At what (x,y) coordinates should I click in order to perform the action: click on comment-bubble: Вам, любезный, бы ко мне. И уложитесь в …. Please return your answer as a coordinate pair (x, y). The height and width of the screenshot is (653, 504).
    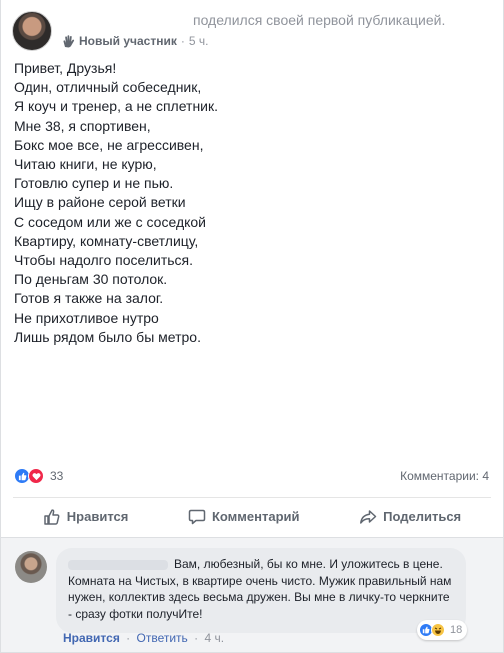
    Looking at the image, I should click on (261, 590).